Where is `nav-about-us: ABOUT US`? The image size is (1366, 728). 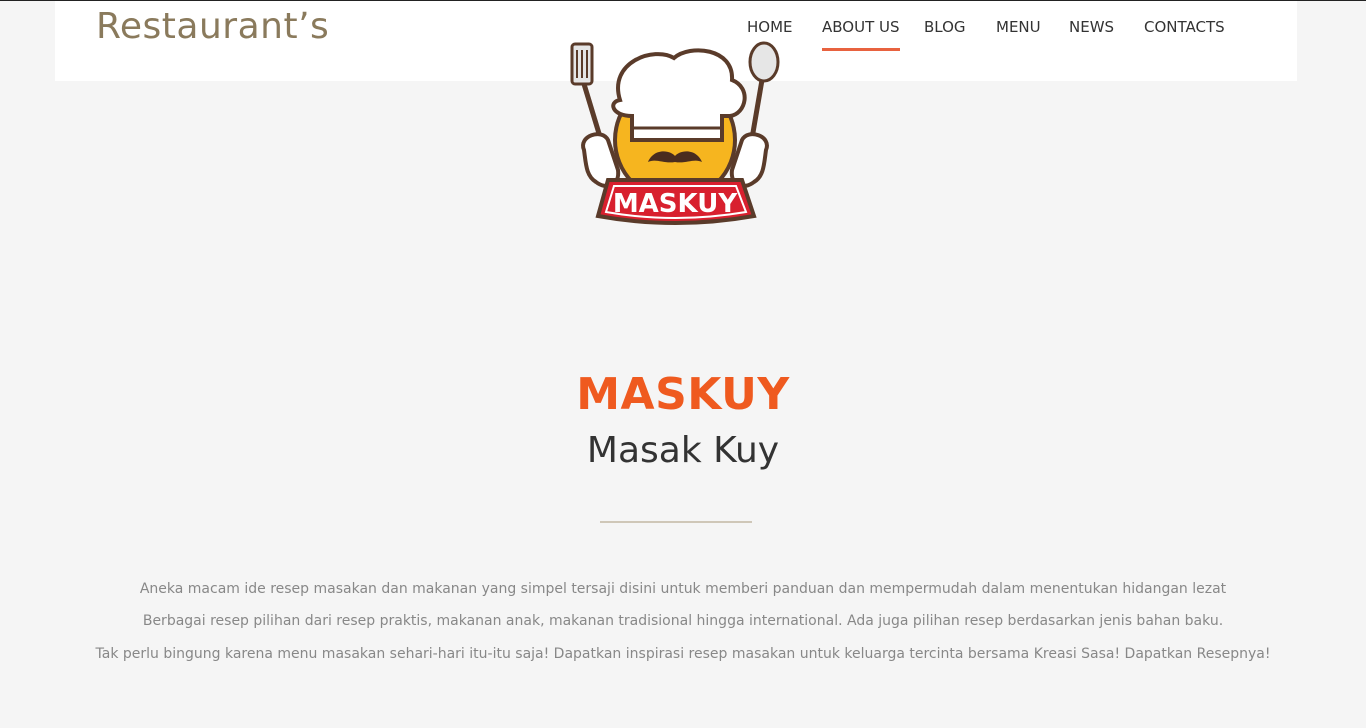 nav-about-us: ABOUT US is located at coordinates (861, 34).